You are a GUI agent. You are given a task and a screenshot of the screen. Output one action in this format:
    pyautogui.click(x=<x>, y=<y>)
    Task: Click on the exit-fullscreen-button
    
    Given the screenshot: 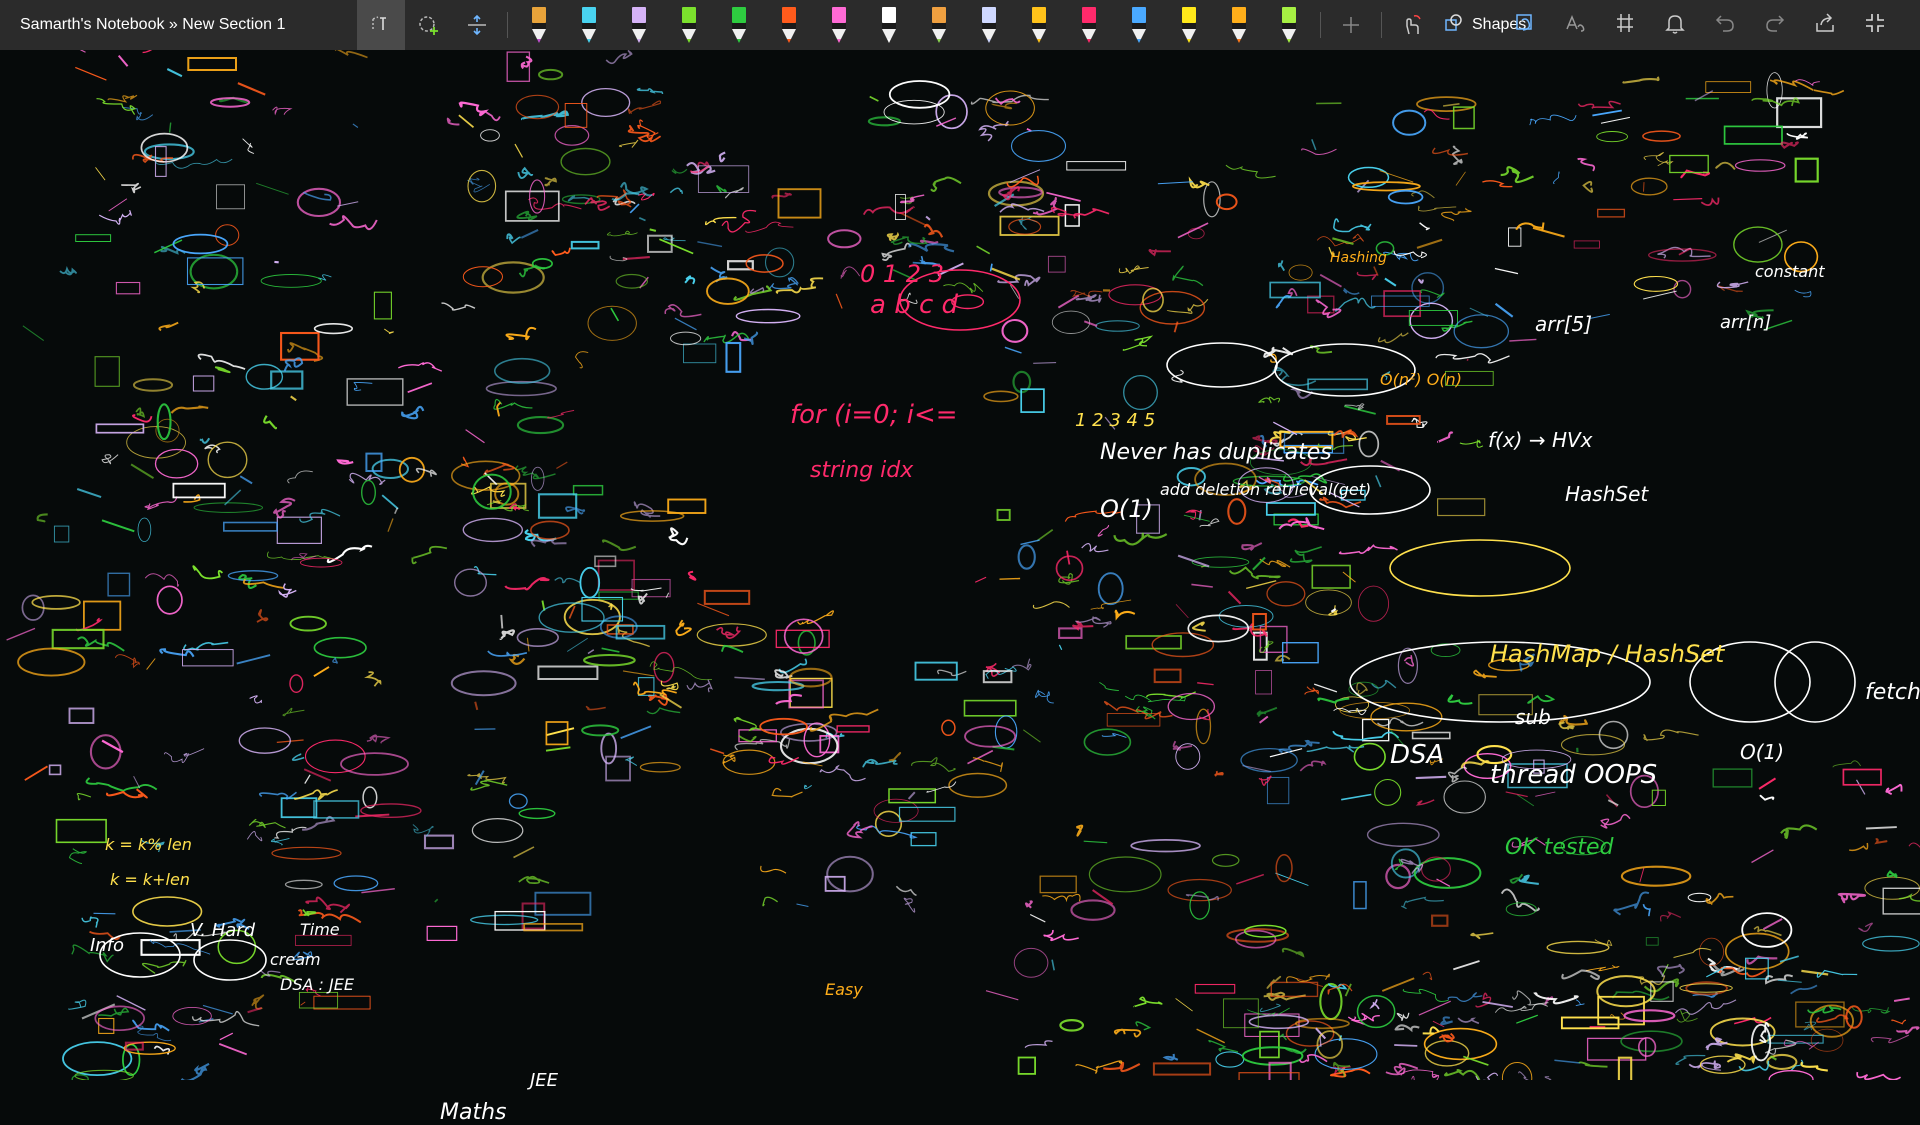 What is the action you would take?
    pyautogui.click(x=1875, y=25)
    